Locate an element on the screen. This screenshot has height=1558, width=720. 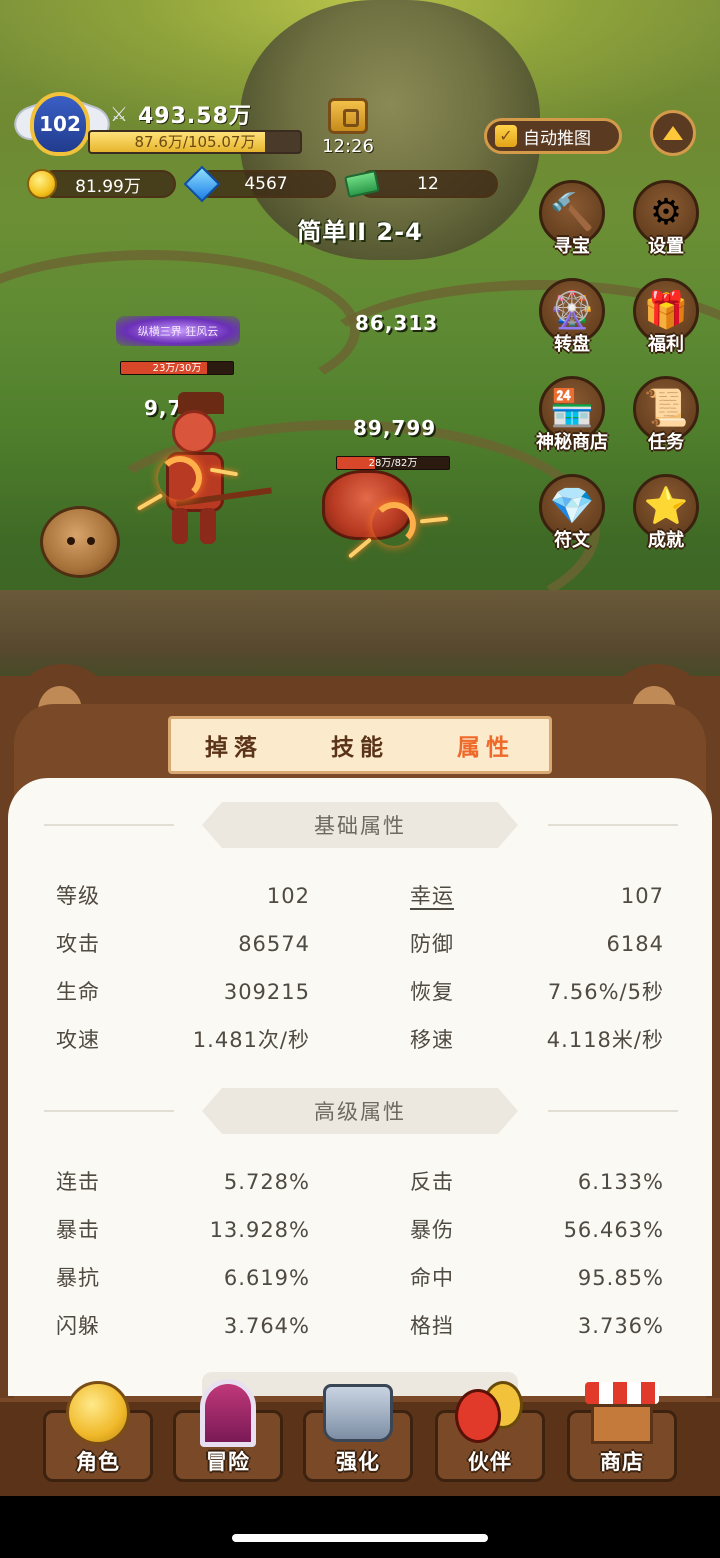
advanced-section-header: 高级属性 is located at coordinates (360, 1111).